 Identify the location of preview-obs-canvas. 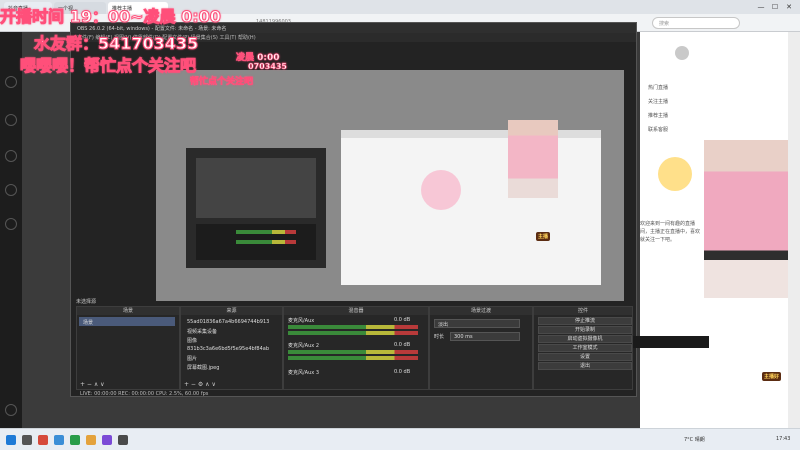
(256, 188).